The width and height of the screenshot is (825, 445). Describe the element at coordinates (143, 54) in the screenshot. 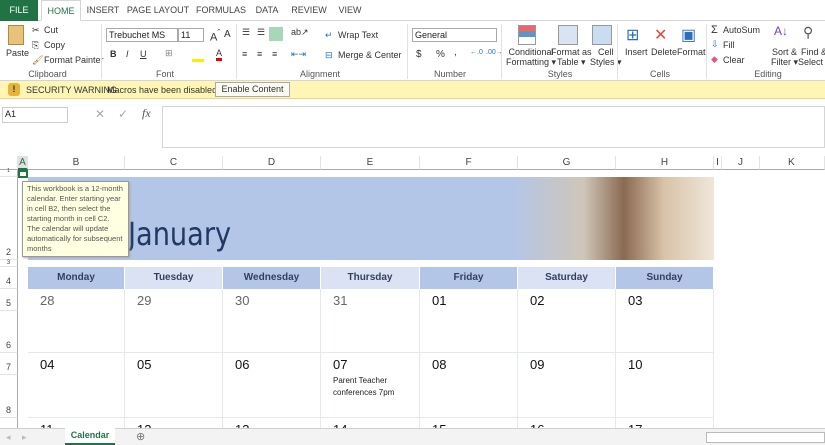

I see `underline-button: U` at that location.